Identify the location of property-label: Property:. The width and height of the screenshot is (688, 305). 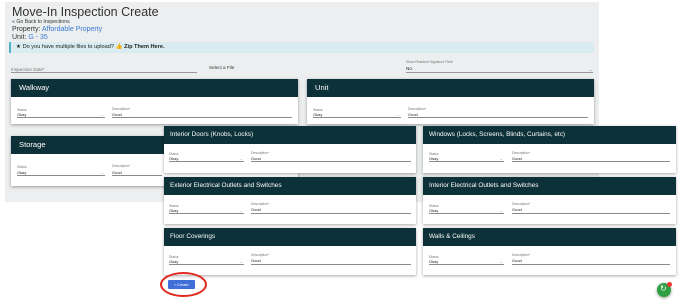
(26, 29).